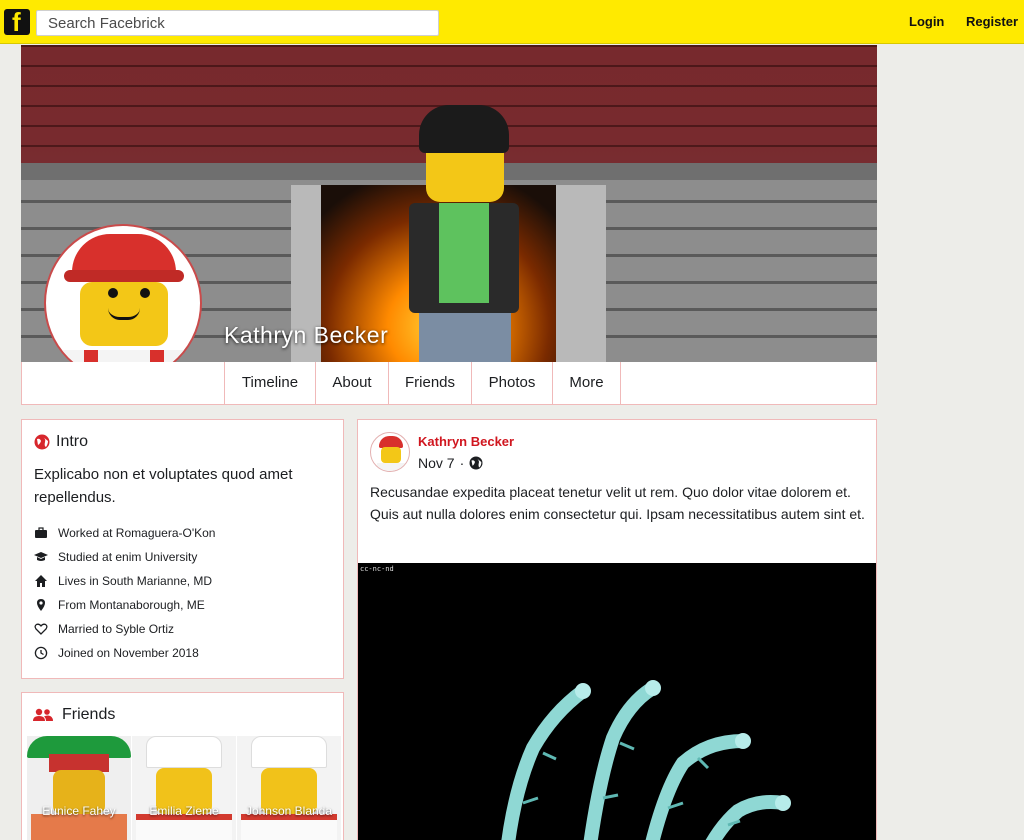  I want to click on post-author-name: Kathryn Becker, so click(466, 441).